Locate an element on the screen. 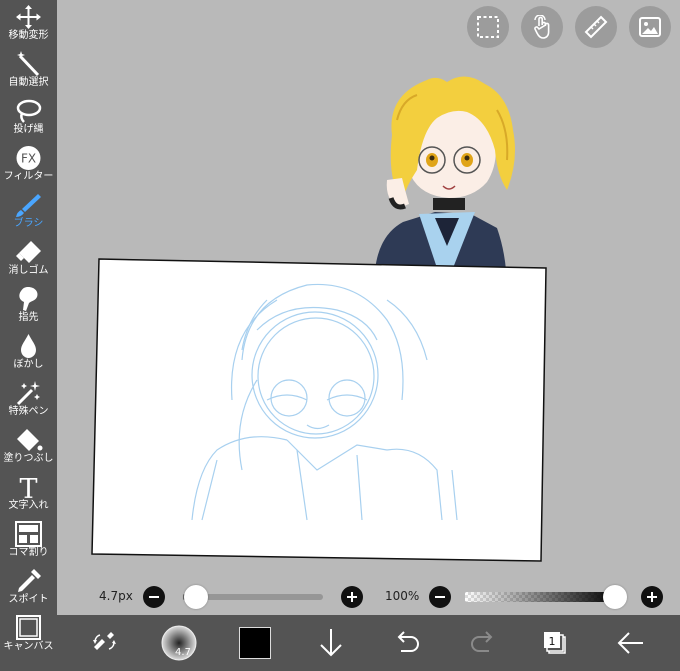 The image size is (680, 671). tool-label: 移動変形 is located at coordinates (28, 35).